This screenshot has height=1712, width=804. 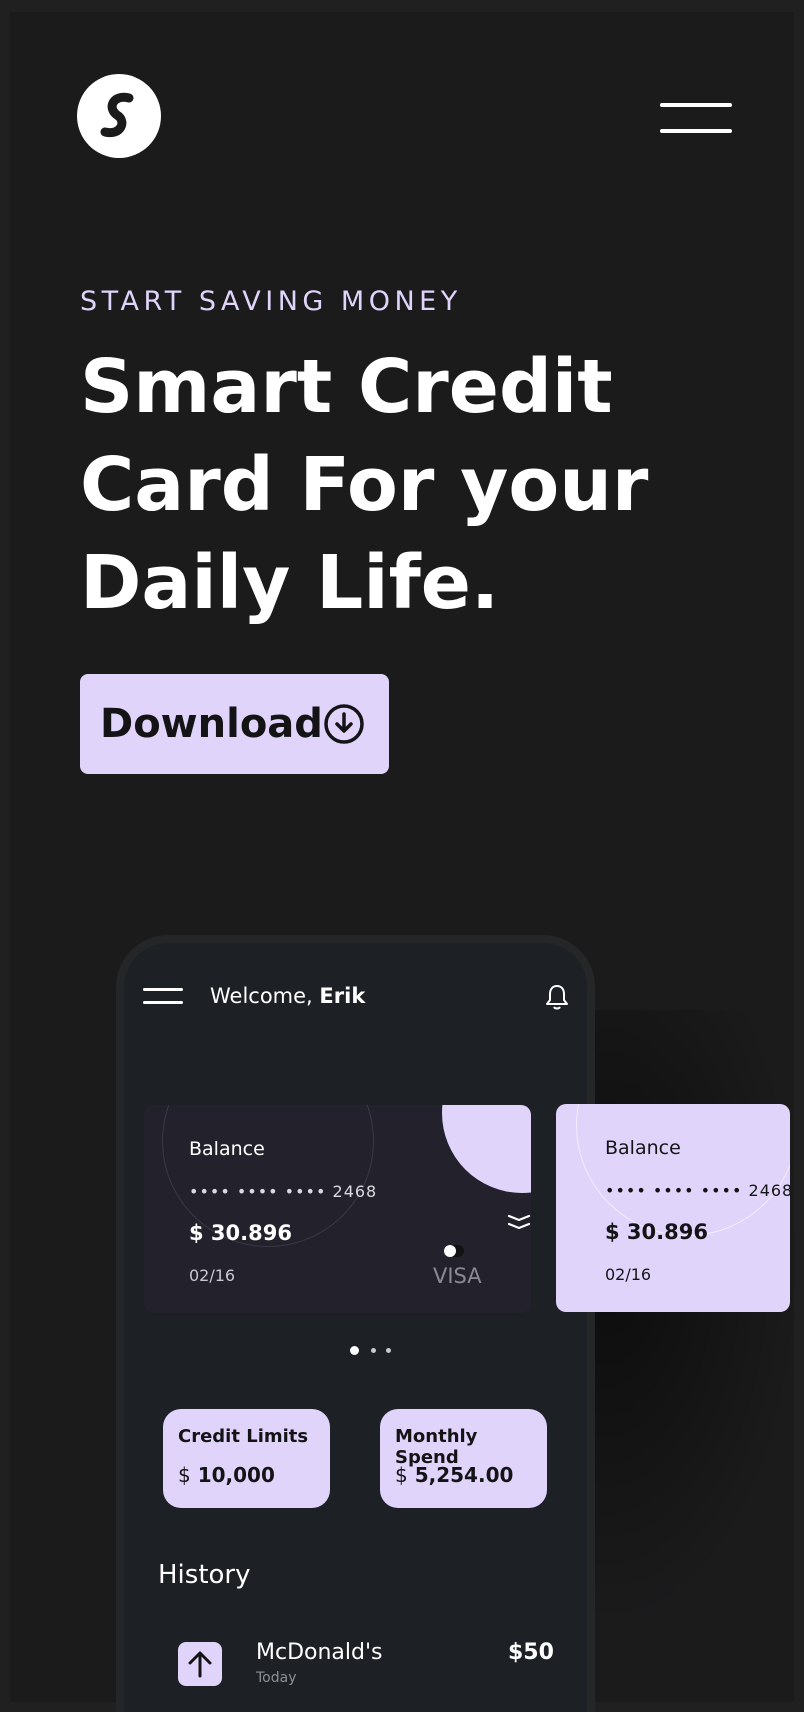 I want to click on eyebrow-text: START SAVING MONEY, so click(x=271, y=301).